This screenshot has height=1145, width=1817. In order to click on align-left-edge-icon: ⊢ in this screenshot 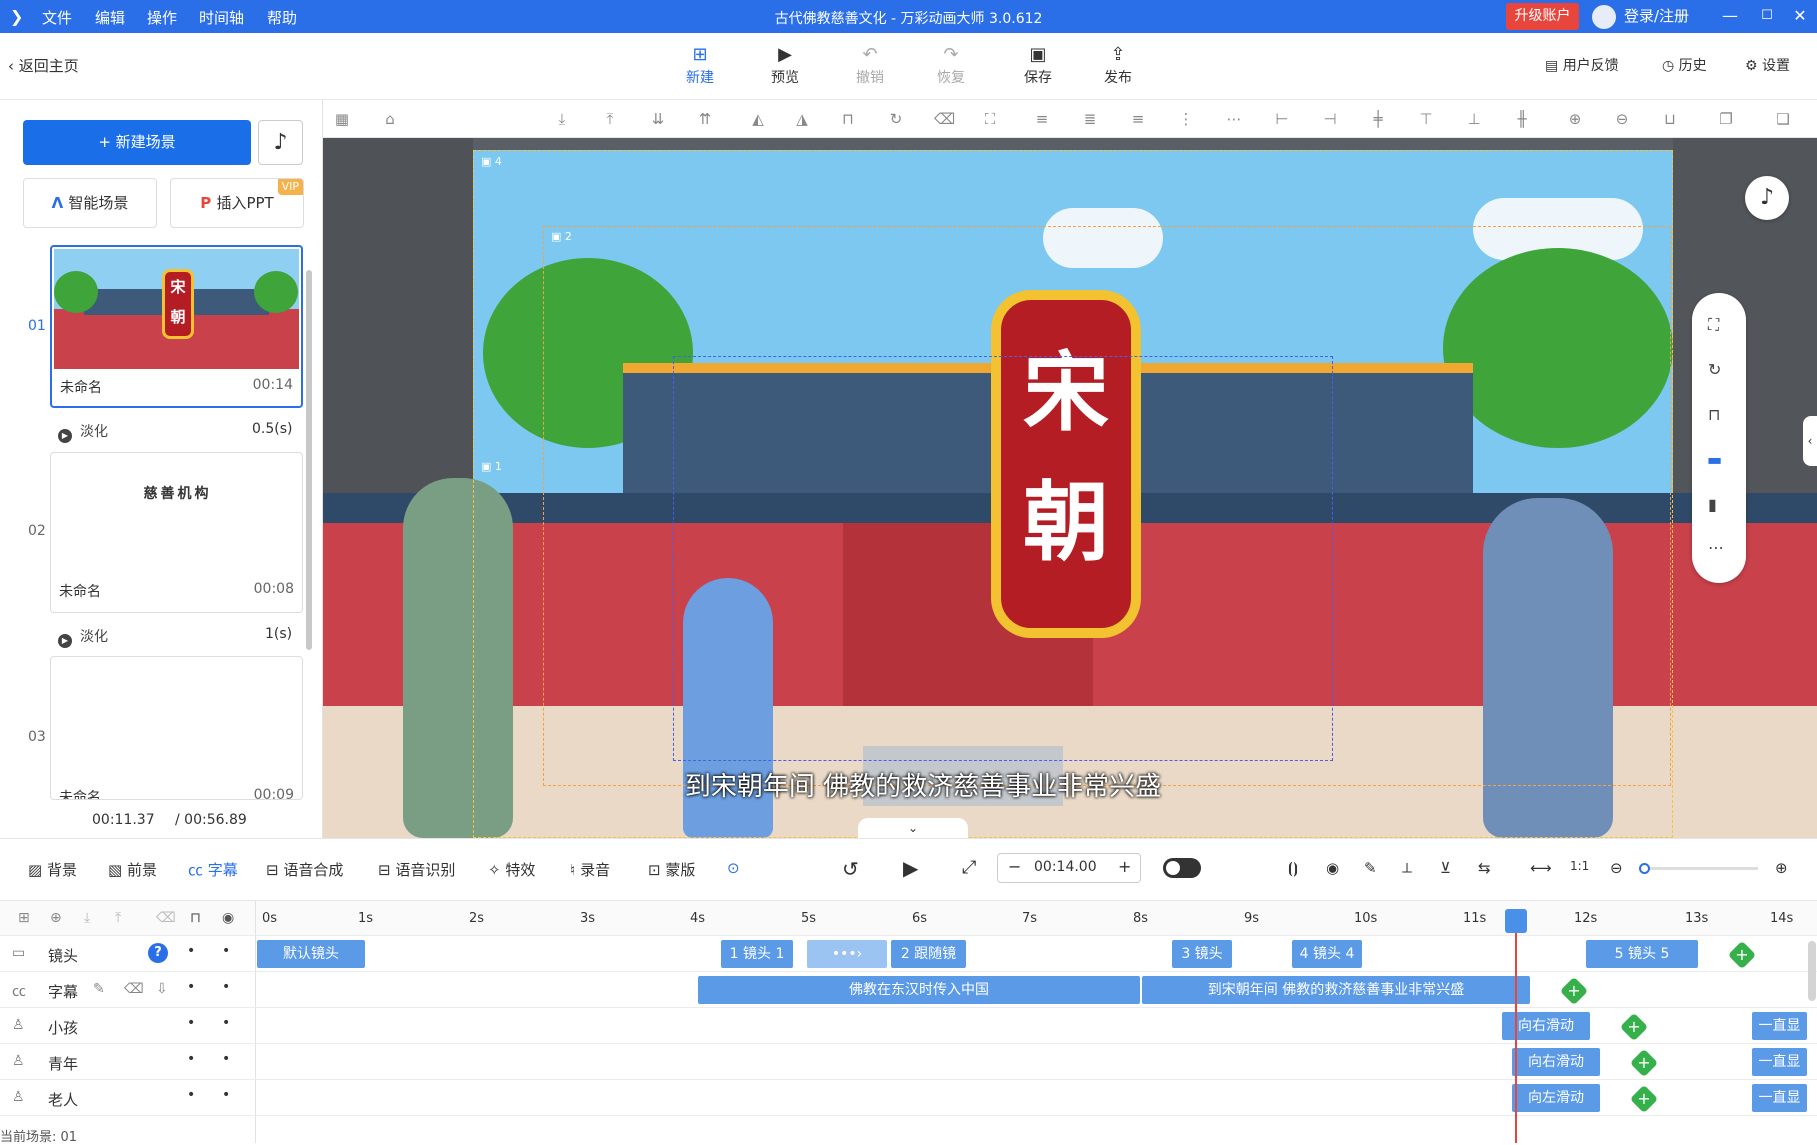, I will do `click(1282, 119)`.